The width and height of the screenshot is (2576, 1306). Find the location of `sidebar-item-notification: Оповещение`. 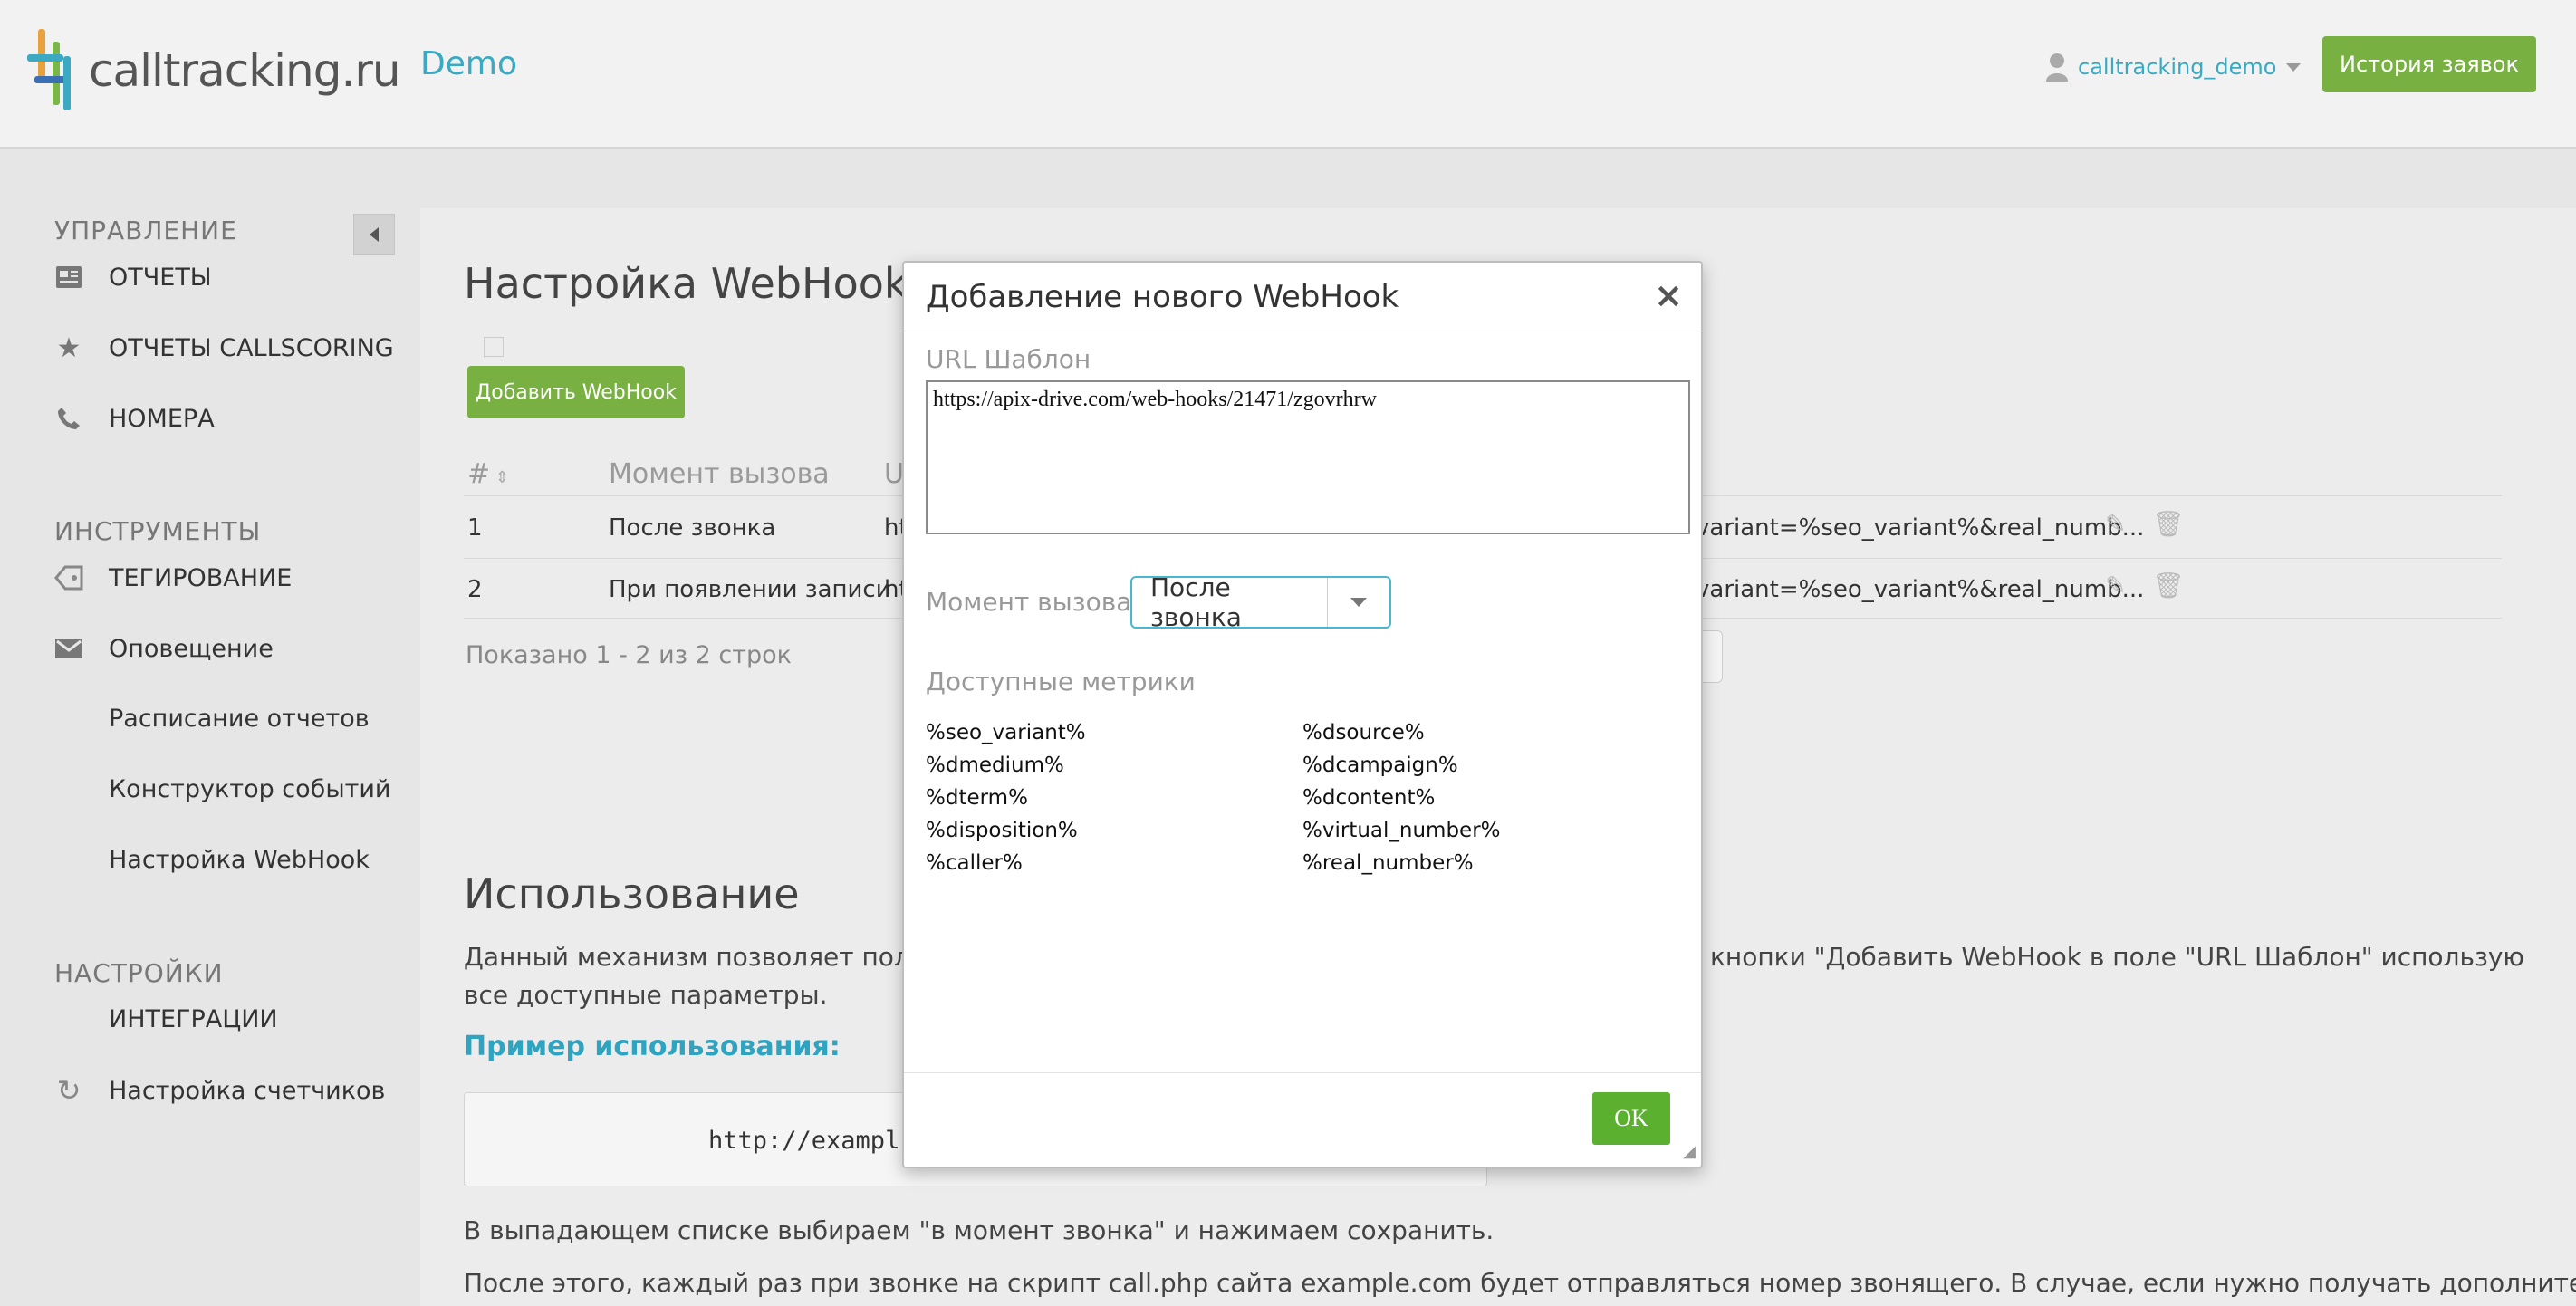

sidebar-item-notification: Оповещение is located at coordinates (164, 649).